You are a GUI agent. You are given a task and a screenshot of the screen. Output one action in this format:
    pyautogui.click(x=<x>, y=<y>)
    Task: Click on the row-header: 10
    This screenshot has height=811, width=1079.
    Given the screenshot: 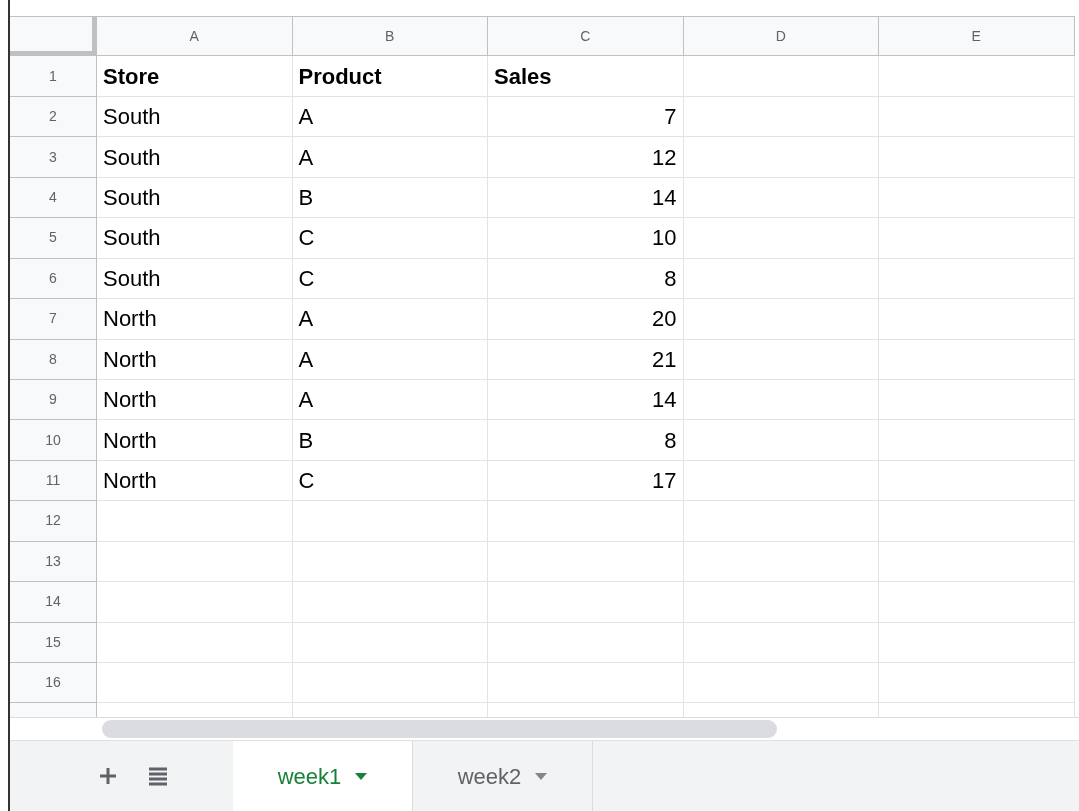 What is the action you would take?
    pyautogui.click(x=53, y=440)
    